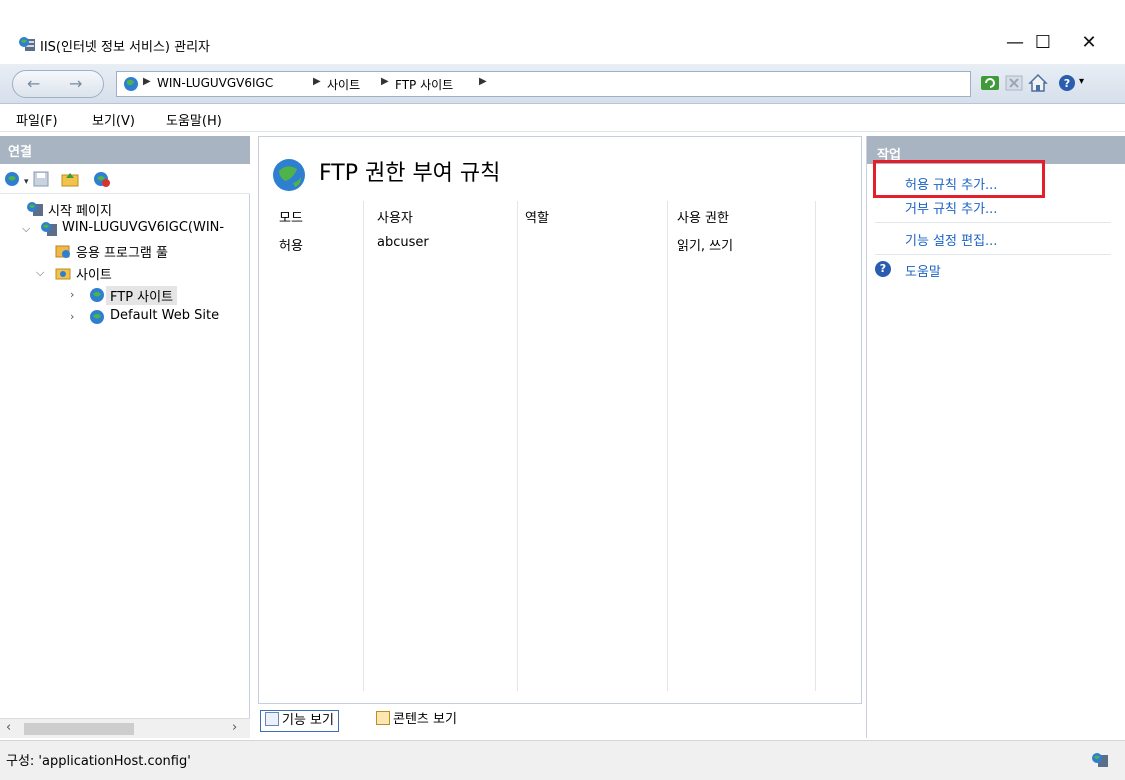 The height and width of the screenshot is (780, 1125). I want to click on connections-header: 연결, so click(125, 150).